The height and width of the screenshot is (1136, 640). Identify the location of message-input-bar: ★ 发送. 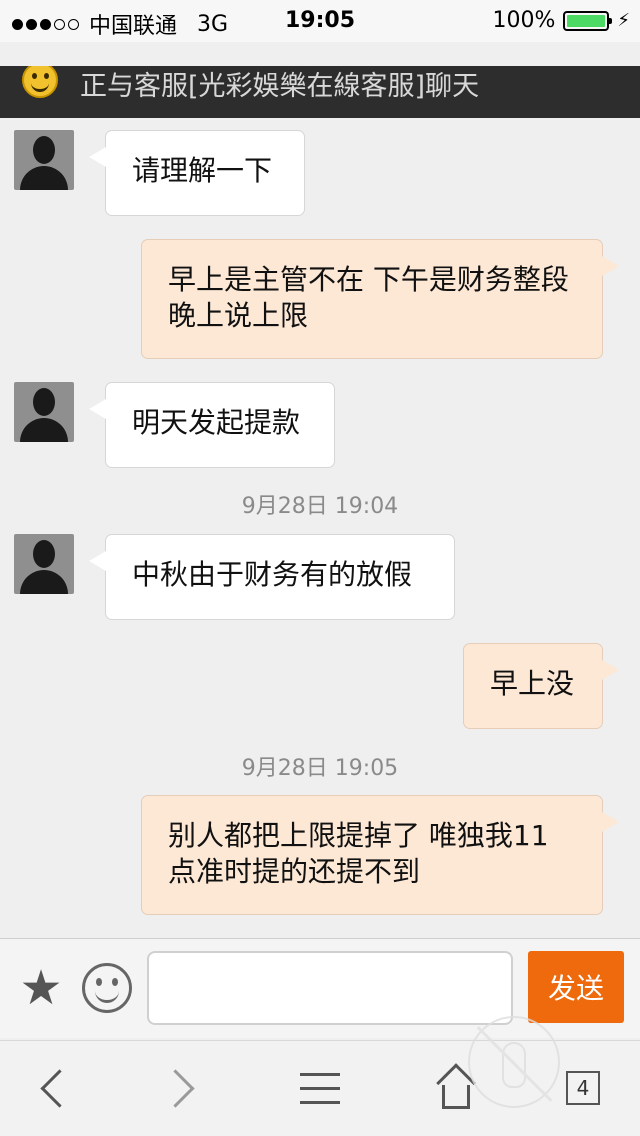
(320, 988).